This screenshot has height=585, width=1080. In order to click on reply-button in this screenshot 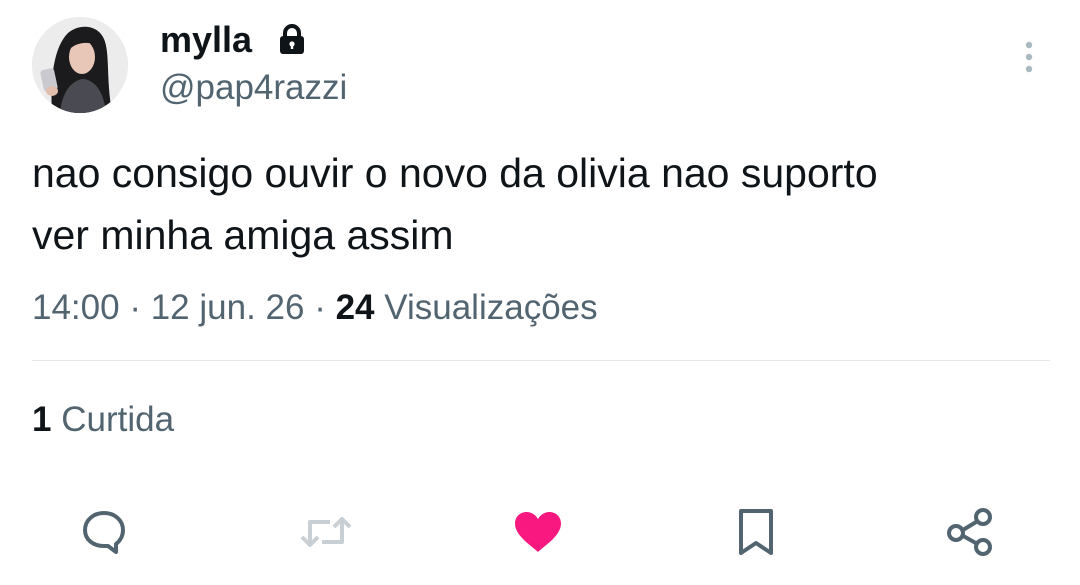, I will do `click(104, 534)`.